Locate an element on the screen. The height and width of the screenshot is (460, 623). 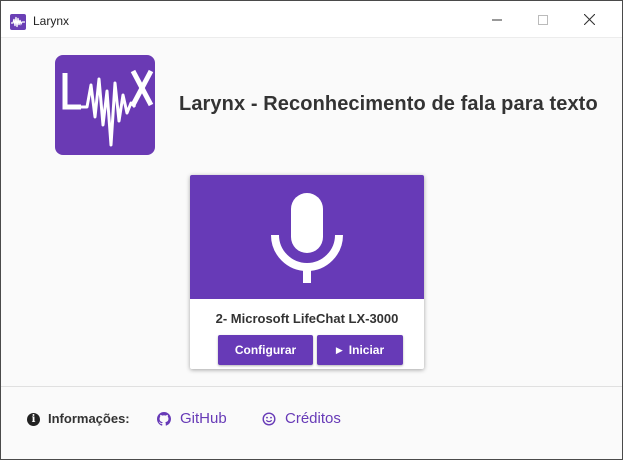
configure-button: Configurar is located at coordinates (265, 350).